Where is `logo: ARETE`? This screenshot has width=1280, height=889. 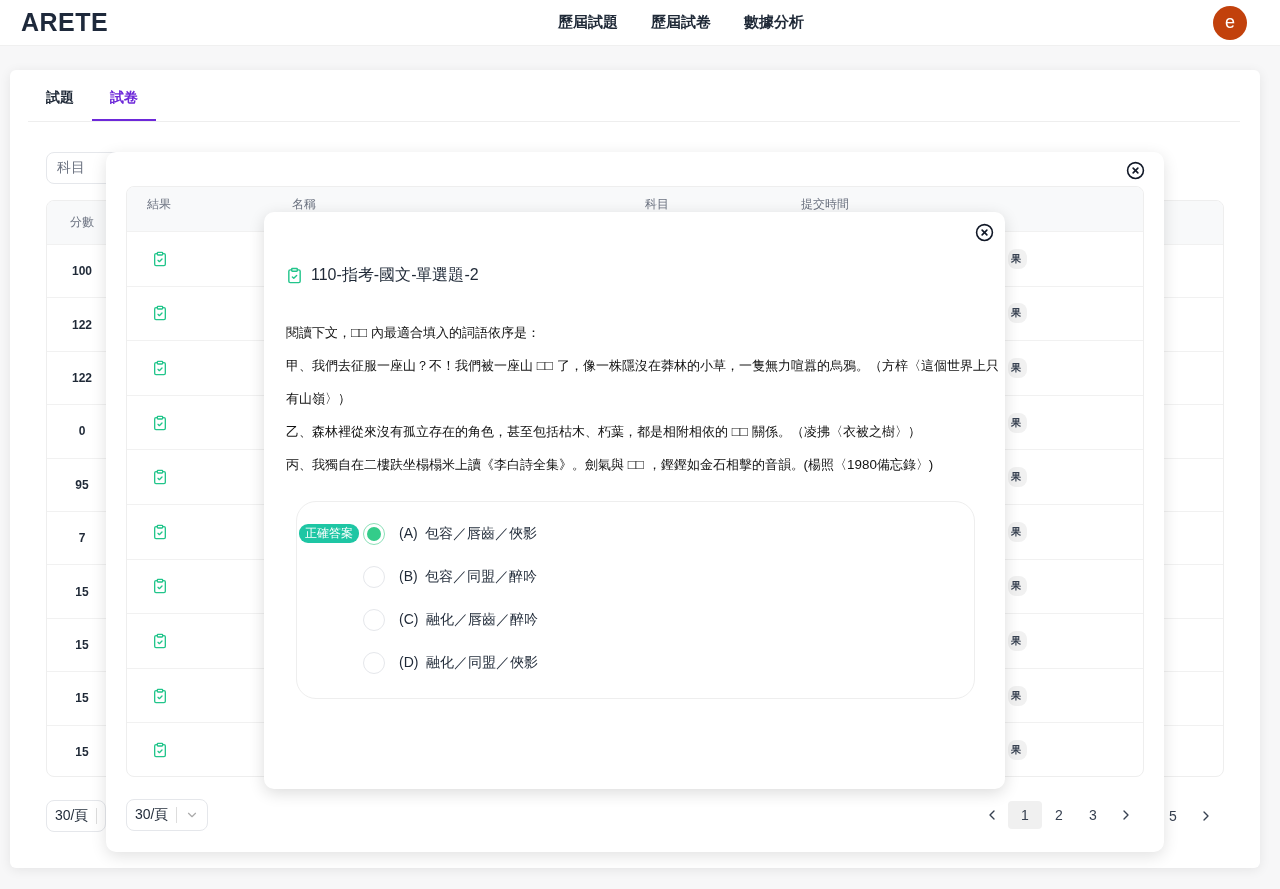
logo: ARETE is located at coordinates (65, 22).